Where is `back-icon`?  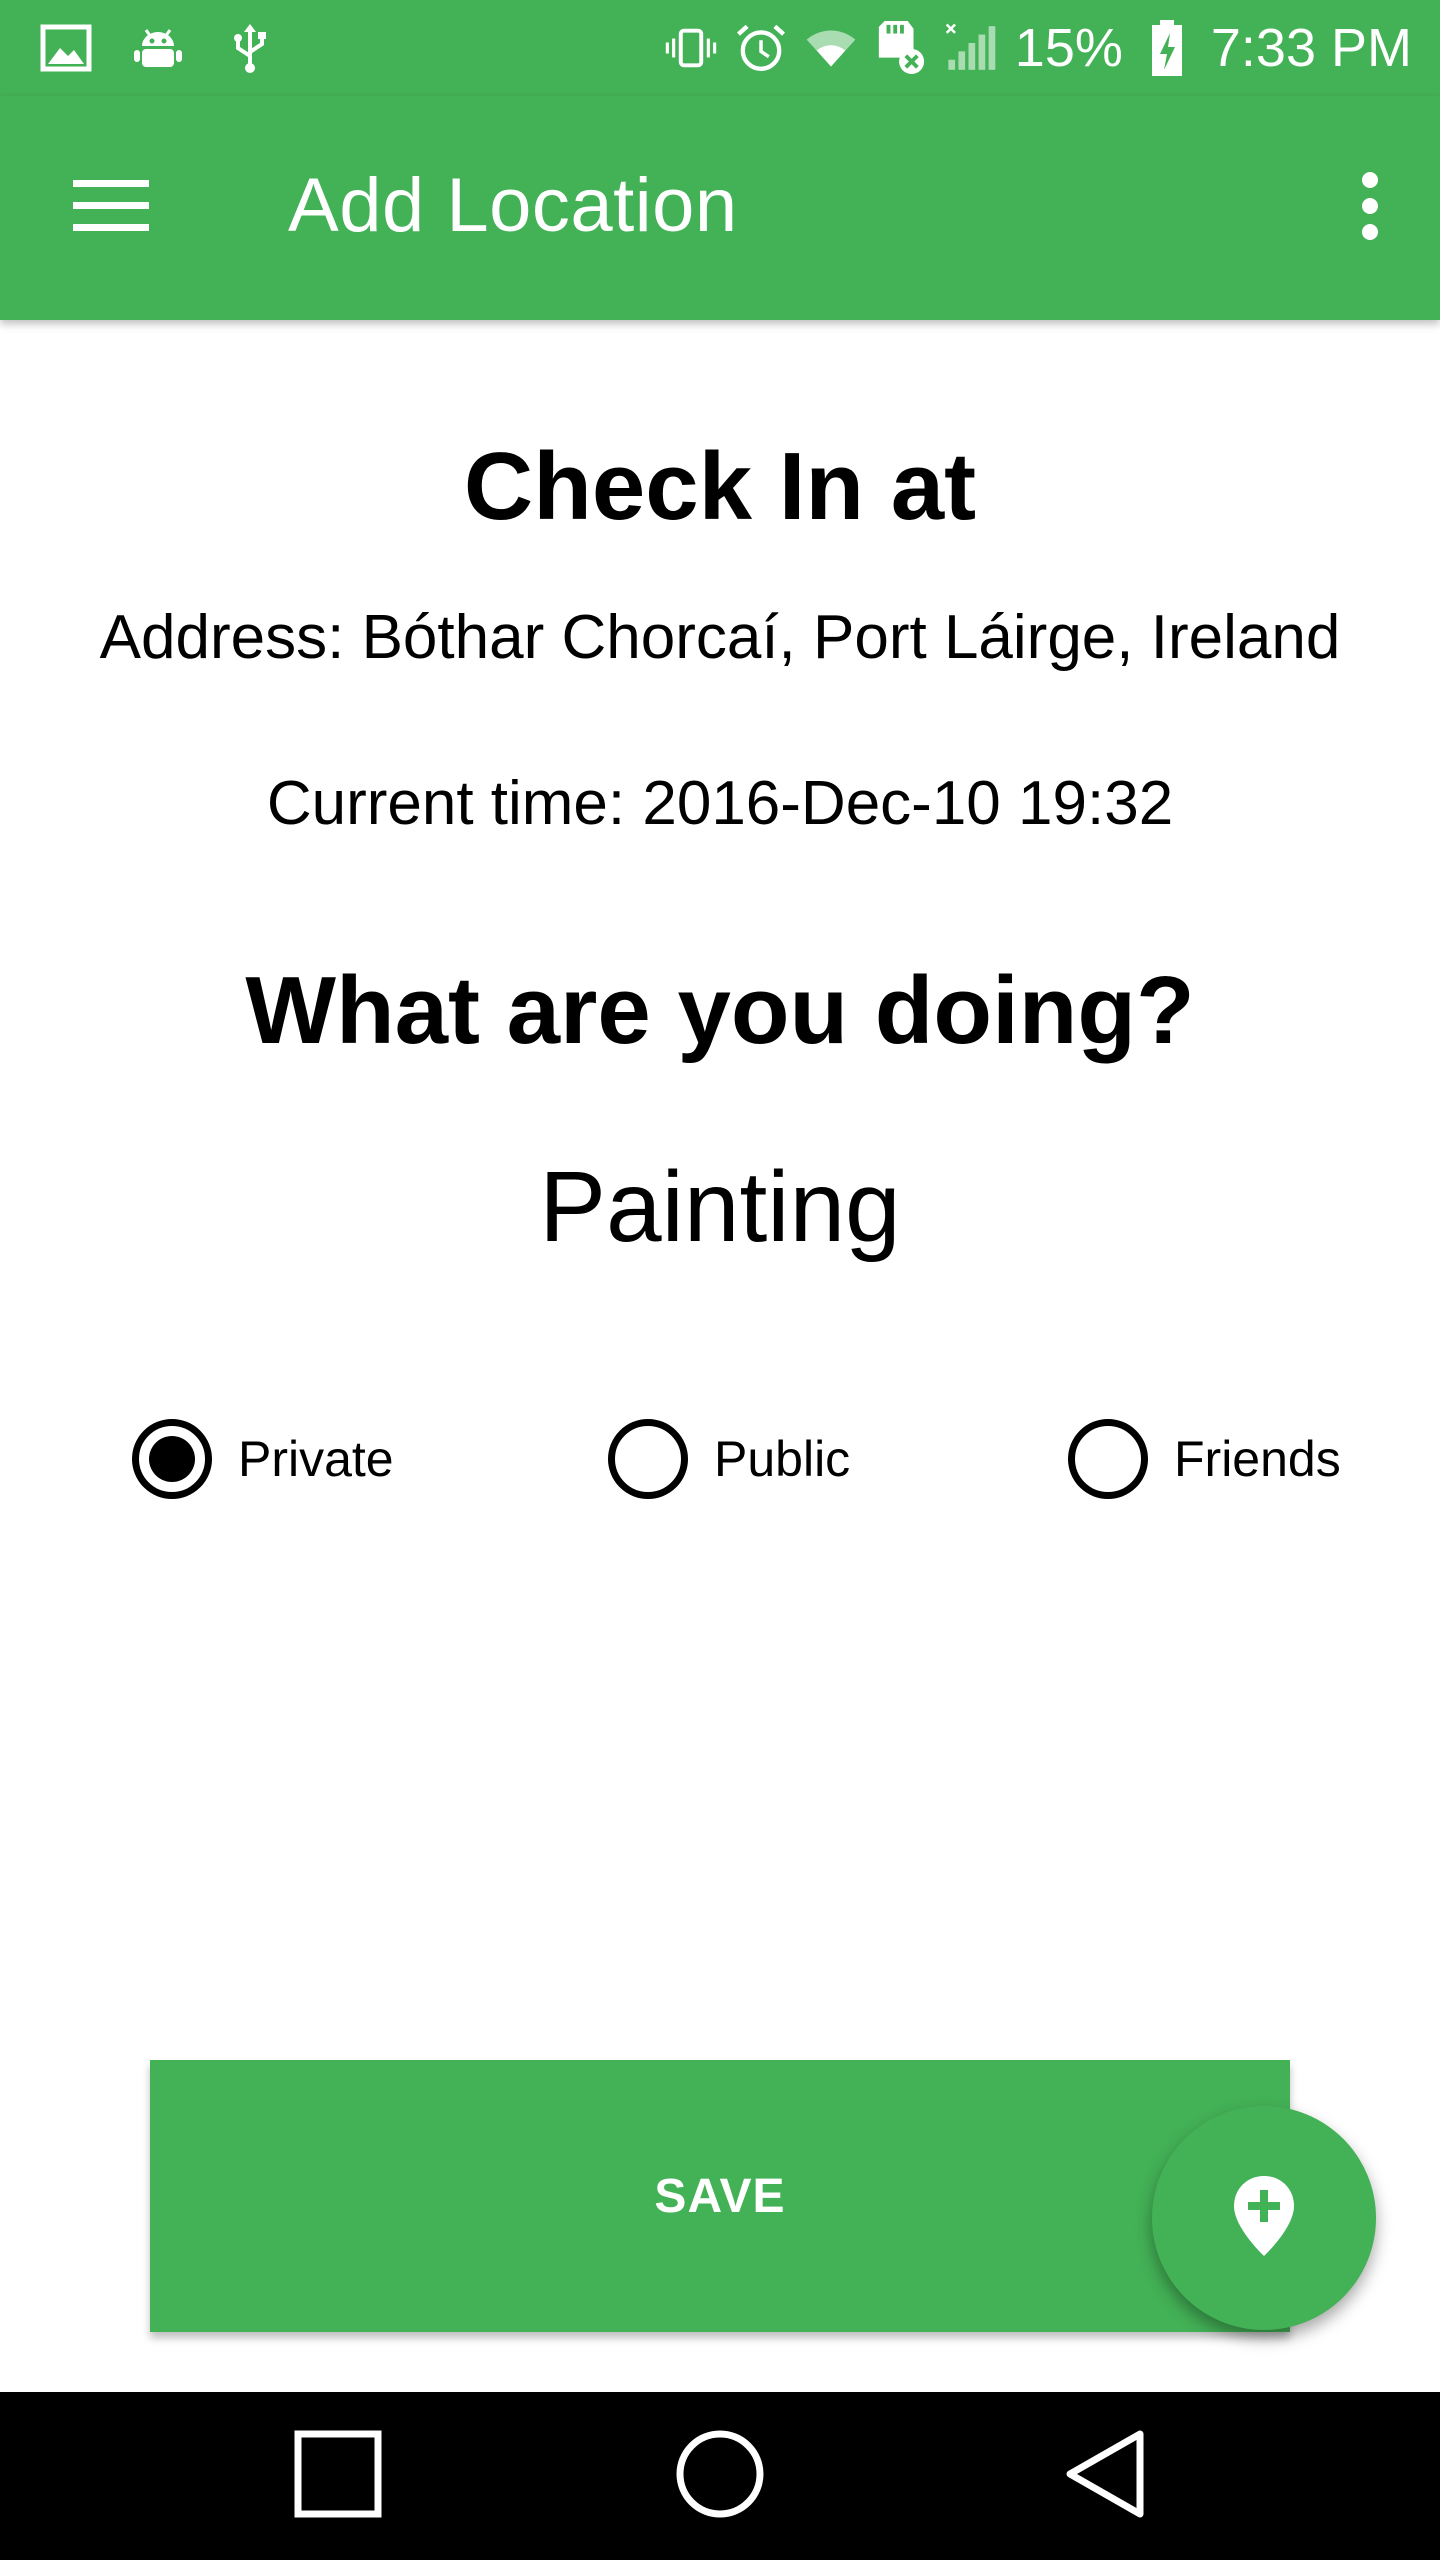 back-icon is located at coordinates (1104, 2476).